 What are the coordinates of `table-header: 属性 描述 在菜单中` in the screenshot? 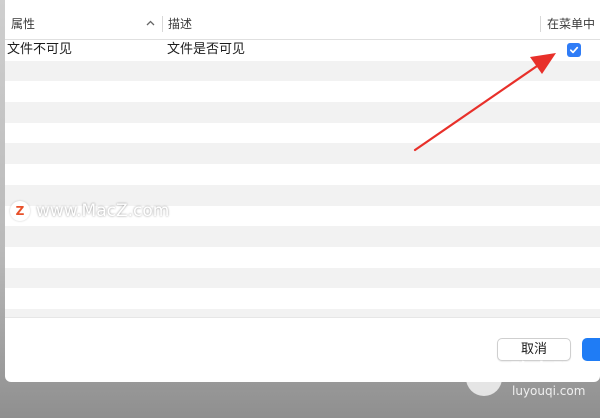 It's located at (302, 24).